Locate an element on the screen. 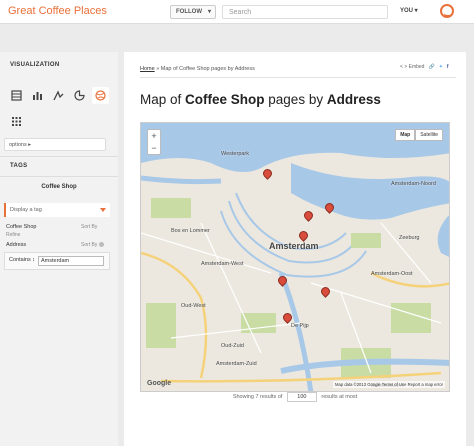 The width and height of the screenshot is (474, 446). brand-title: Great Coffee Places is located at coordinates (57, 11).